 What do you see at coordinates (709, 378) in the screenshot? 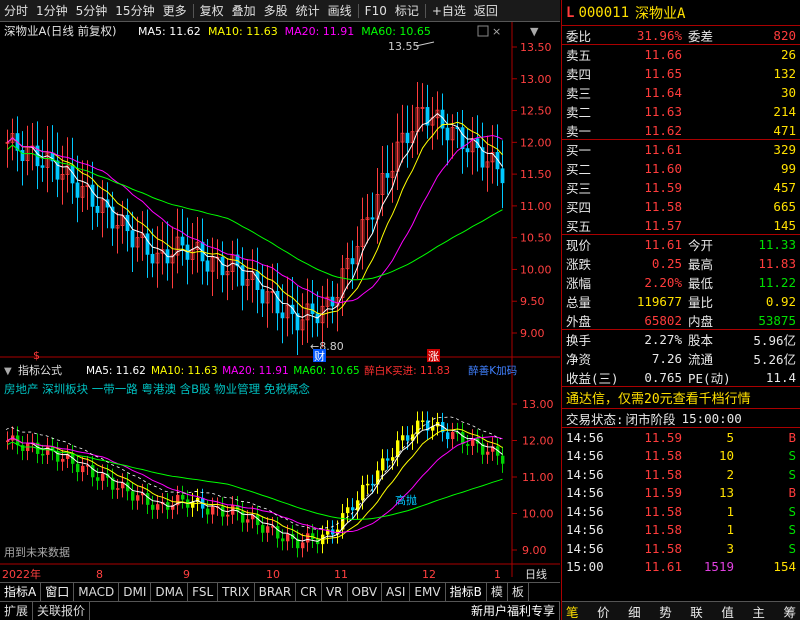
I see `fund-2-label2: PE(动)` at bounding box center [709, 378].